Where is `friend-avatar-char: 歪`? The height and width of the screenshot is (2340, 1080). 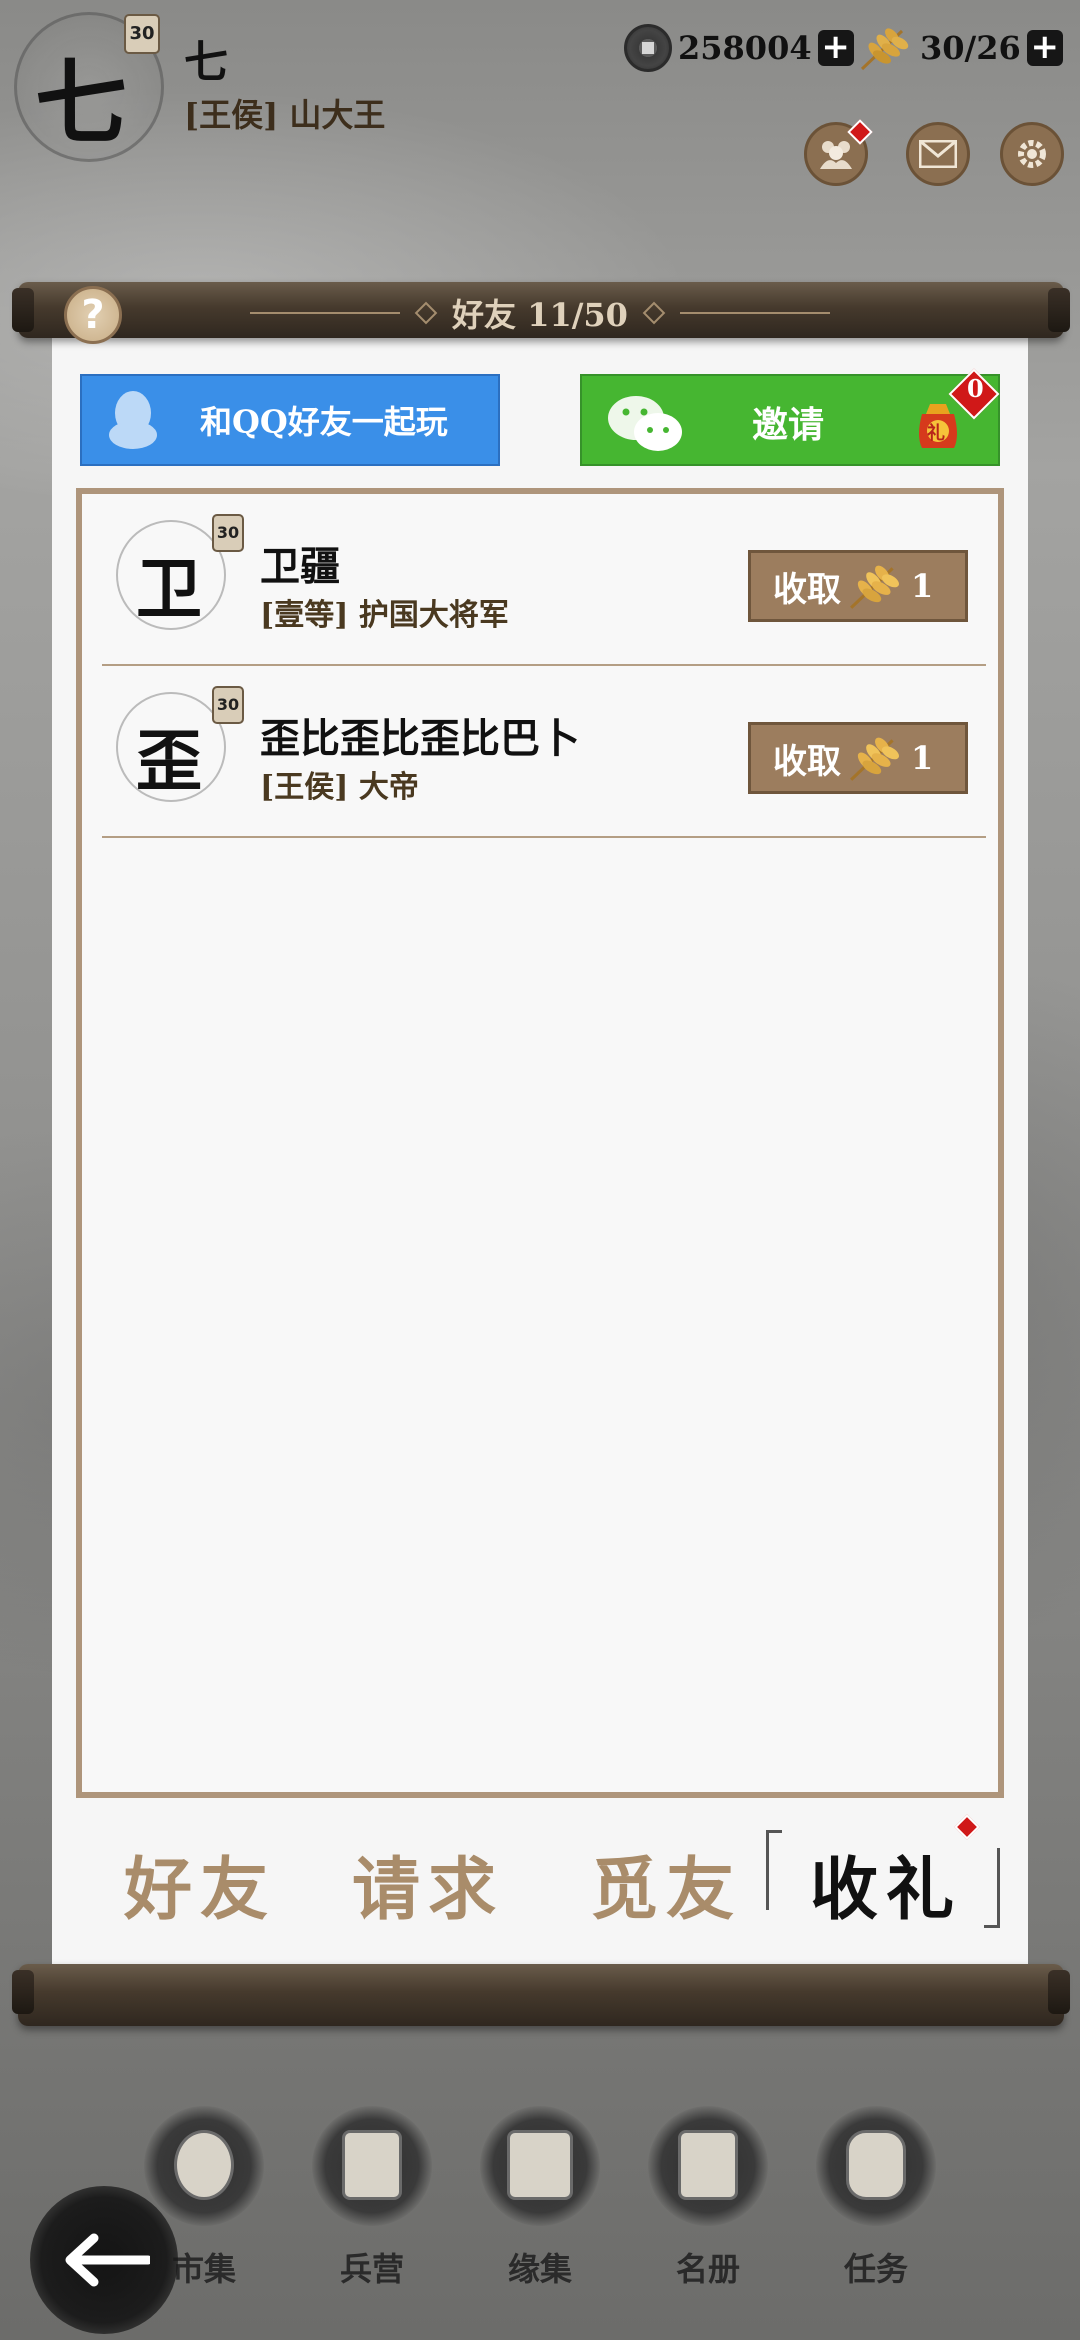
friend-avatar-char: 歪 is located at coordinates (169, 761).